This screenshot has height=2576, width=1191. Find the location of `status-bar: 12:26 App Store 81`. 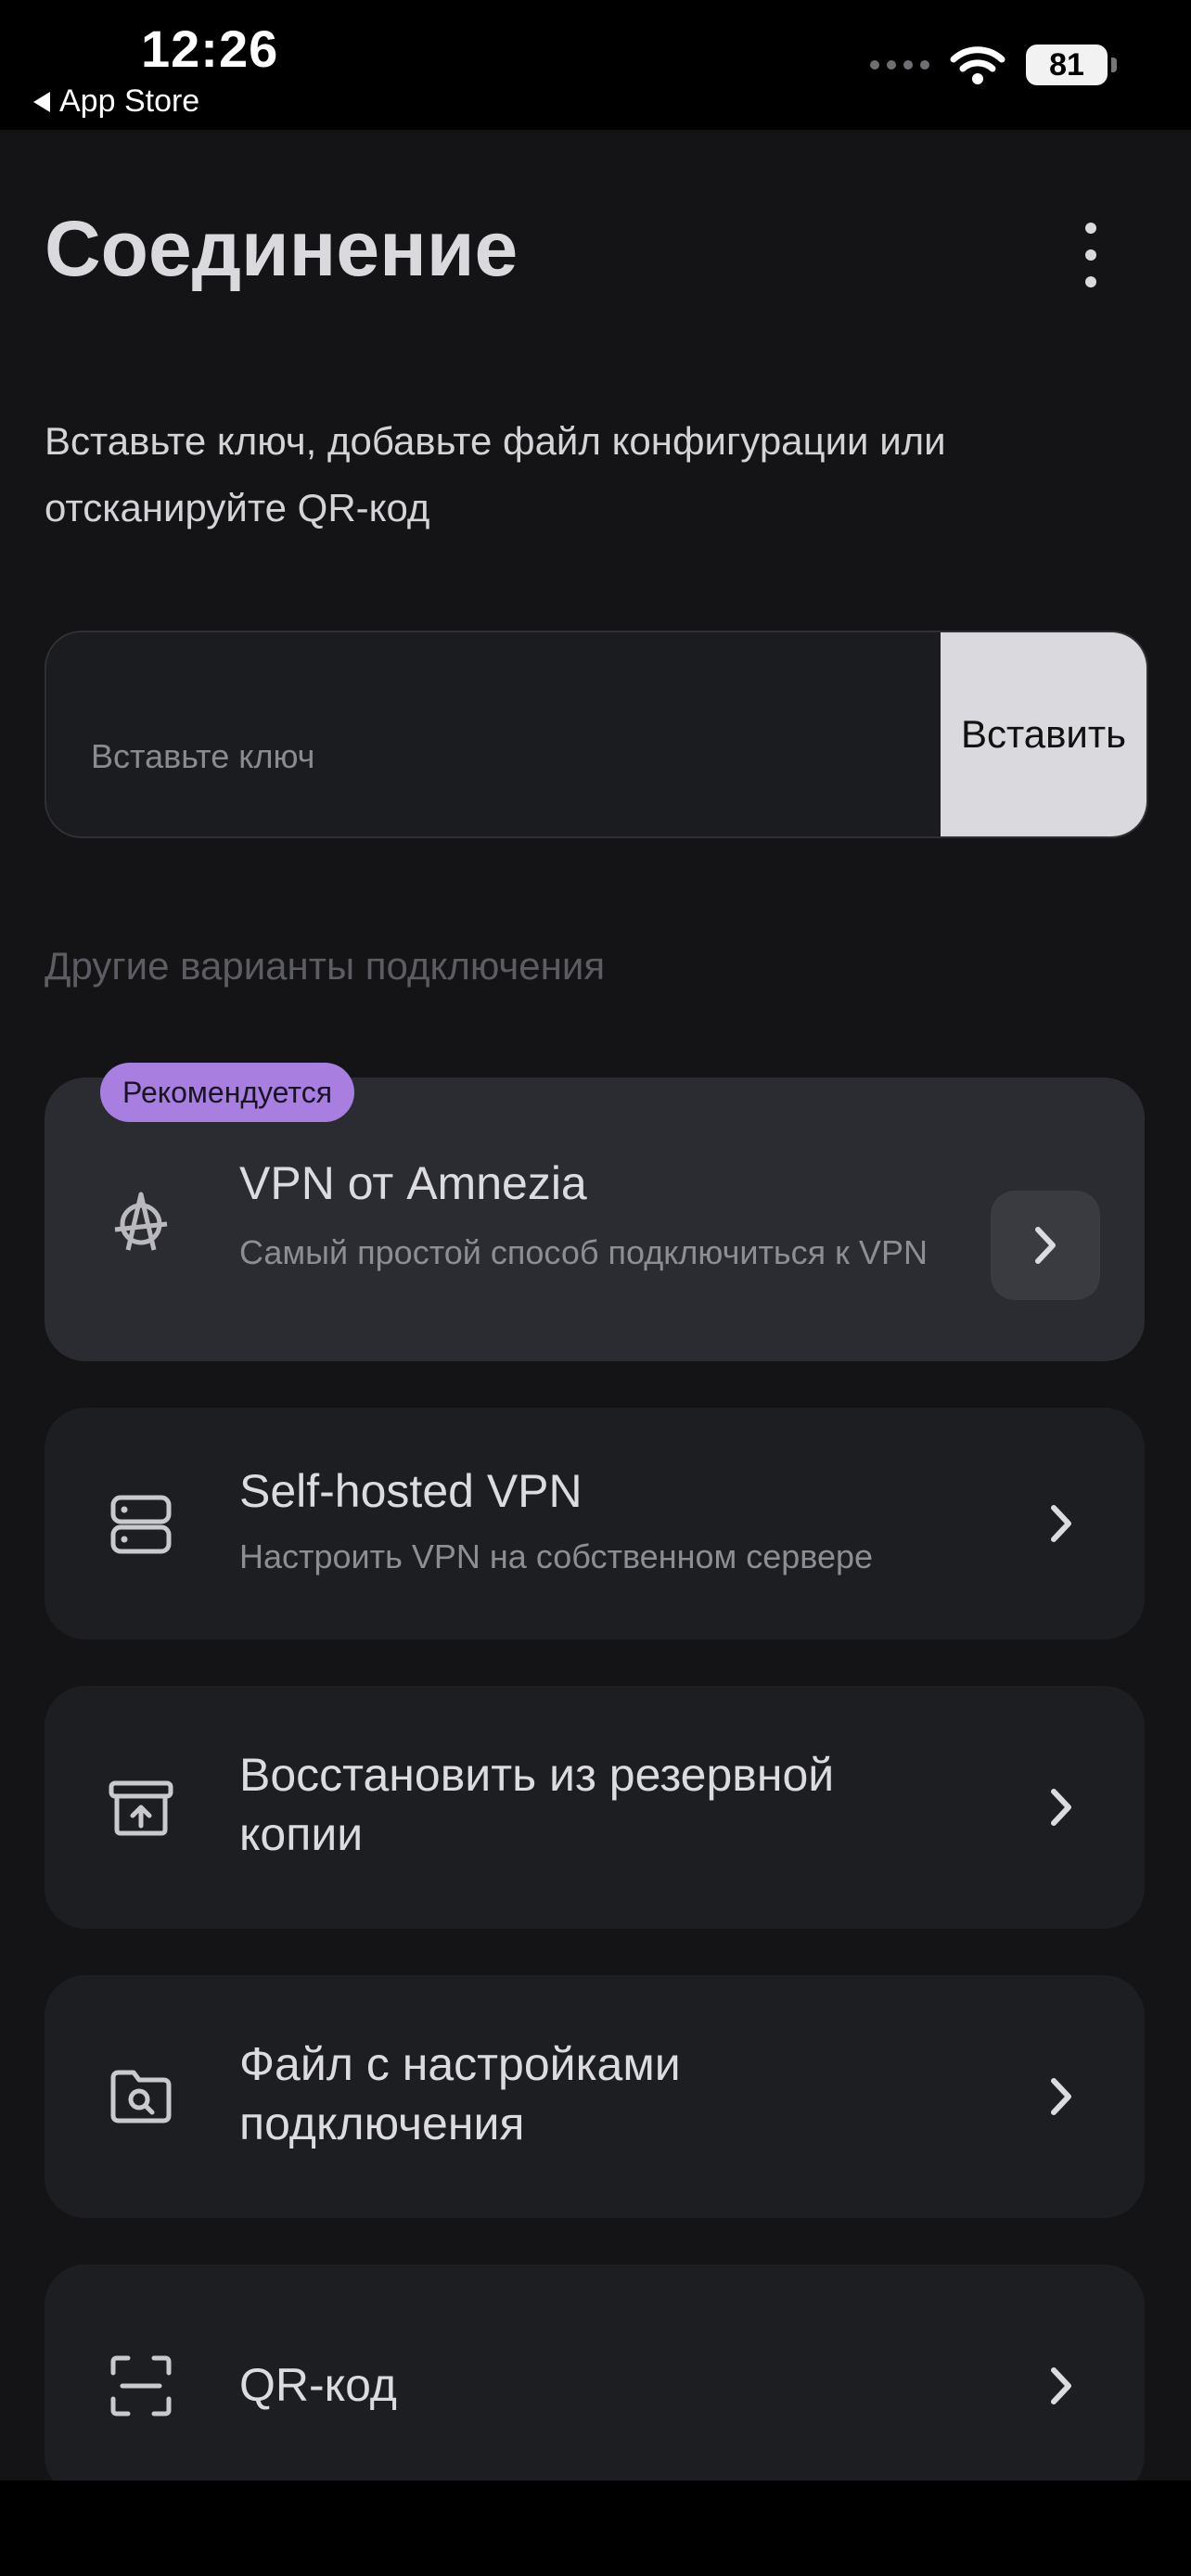

status-bar: 12:26 App Store 81 is located at coordinates (595, 65).